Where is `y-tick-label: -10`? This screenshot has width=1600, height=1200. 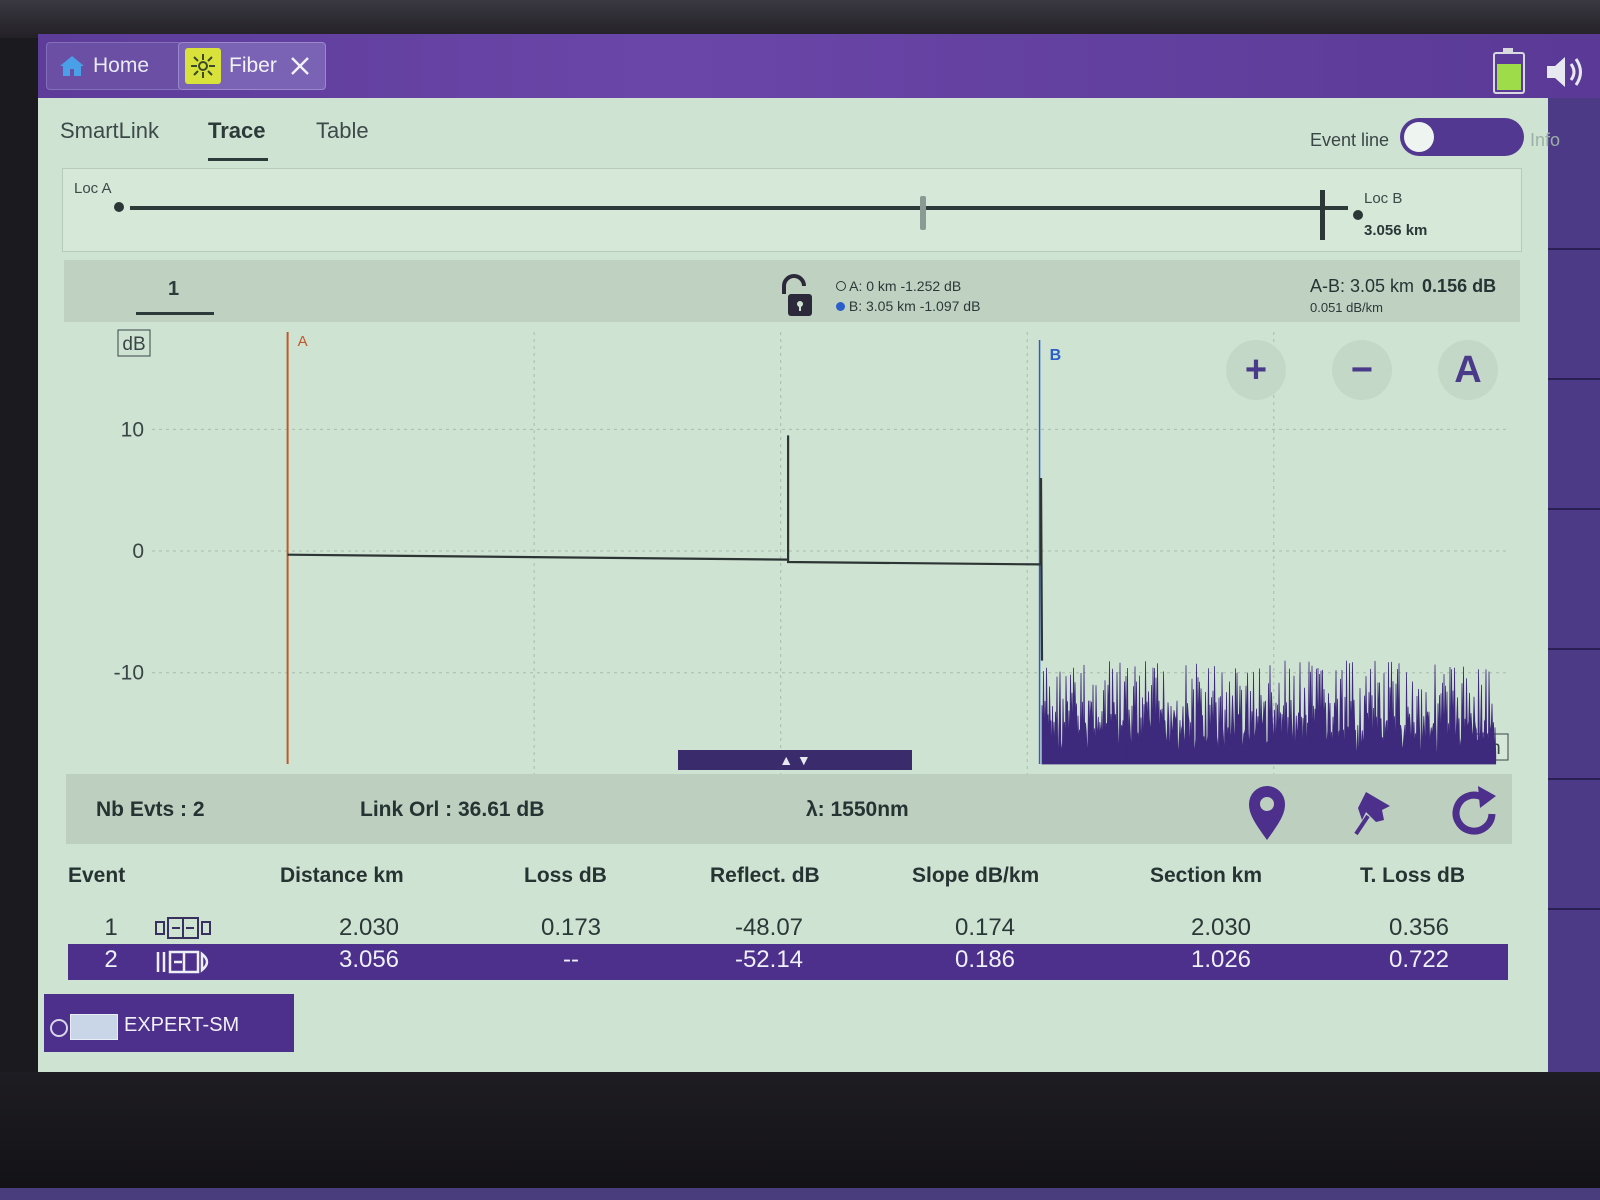
y-tick-label: -10 is located at coordinates (129, 673).